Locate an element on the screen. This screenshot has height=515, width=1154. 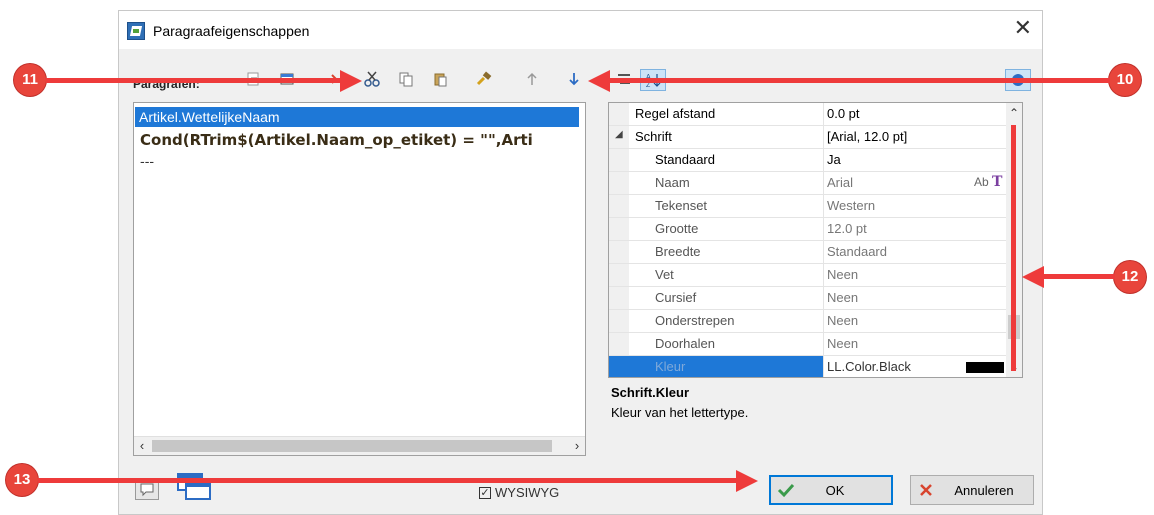
property-row: Vet Neen is located at coordinates (808, 275).